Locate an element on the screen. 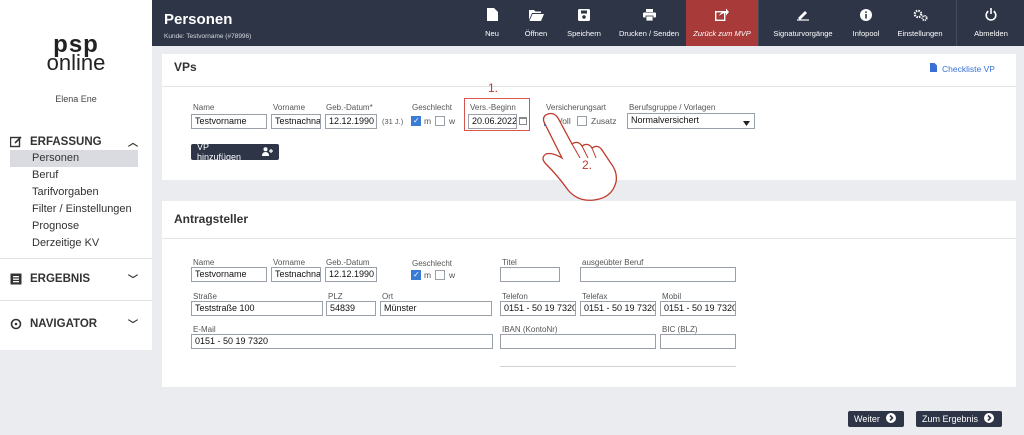 This screenshot has width=1024, height=435. antragsteller-title: Antragsteller is located at coordinates (211, 219).